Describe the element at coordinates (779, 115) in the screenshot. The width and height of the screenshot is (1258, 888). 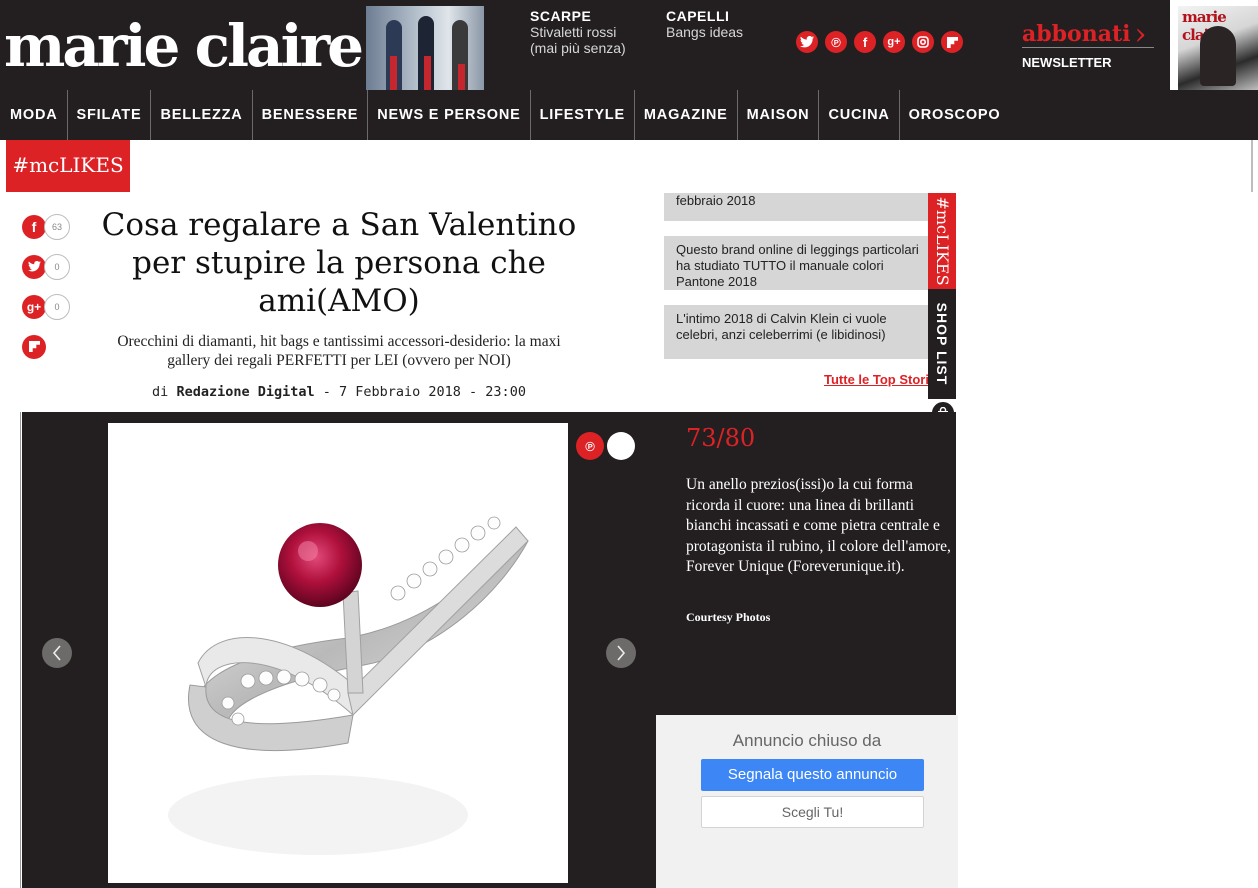
I see `nav-item-maison: MAISON` at that location.